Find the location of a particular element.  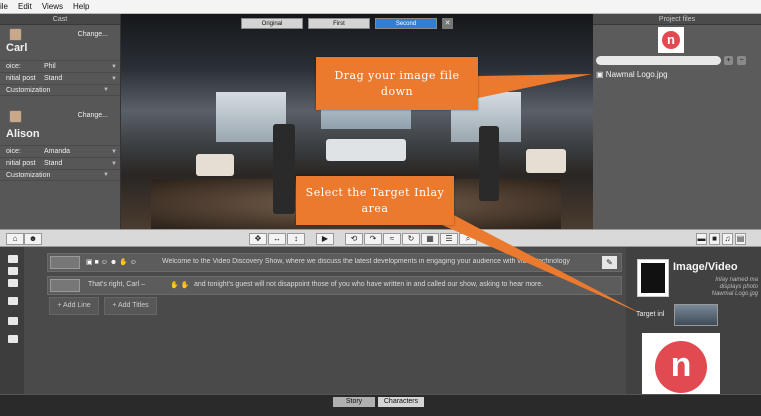

zoom-icon: ⌕ is located at coordinates (468, 239).